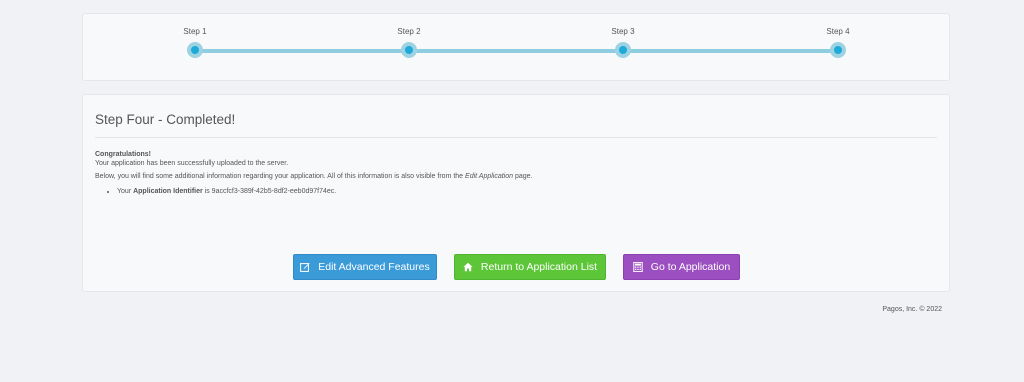  Describe the element at coordinates (195, 31) in the screenshot. I see `step-label: Step 1` at that location.